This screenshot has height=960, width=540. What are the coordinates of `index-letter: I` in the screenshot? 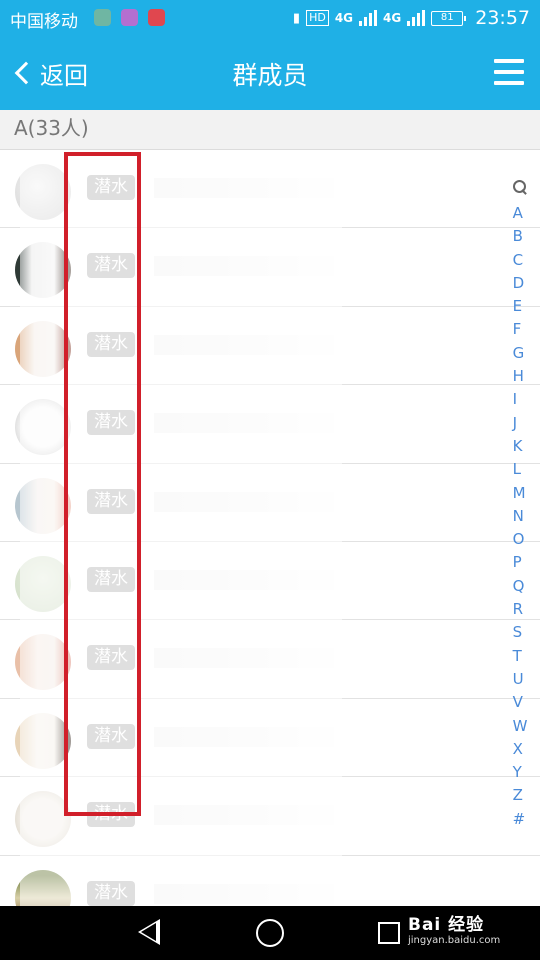 It's located at (520, 399).